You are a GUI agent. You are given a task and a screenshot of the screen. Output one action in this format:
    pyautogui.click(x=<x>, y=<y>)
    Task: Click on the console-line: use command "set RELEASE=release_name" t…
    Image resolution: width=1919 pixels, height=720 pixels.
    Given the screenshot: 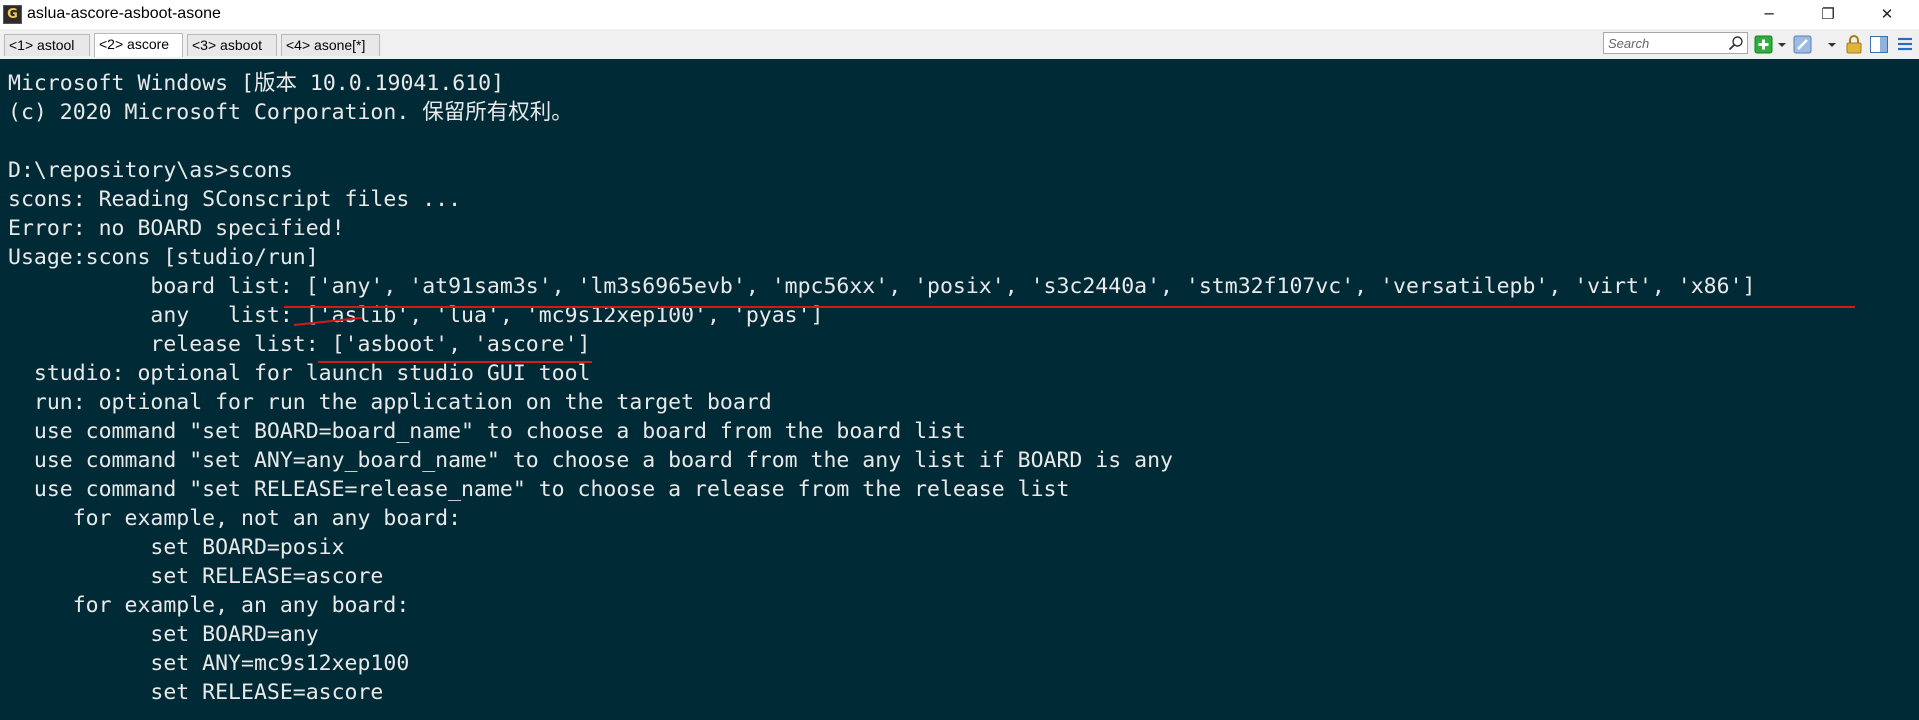 What is the action you would take?
    pyautogui.click(x=539, y=489)
    